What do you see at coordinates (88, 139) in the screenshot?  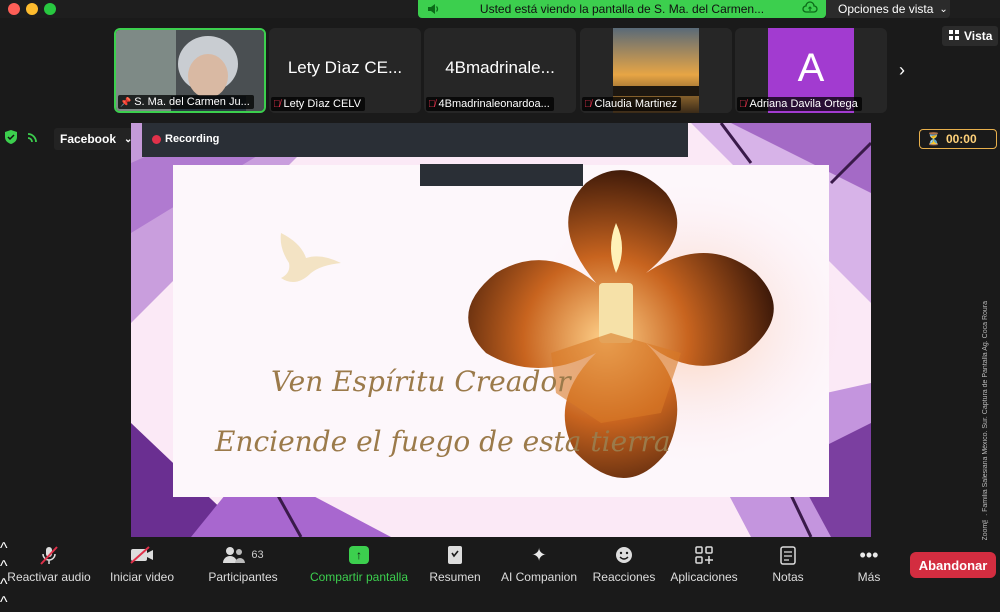 I see `live-stream-platform: Facebook` at bounding box center [88, 139].